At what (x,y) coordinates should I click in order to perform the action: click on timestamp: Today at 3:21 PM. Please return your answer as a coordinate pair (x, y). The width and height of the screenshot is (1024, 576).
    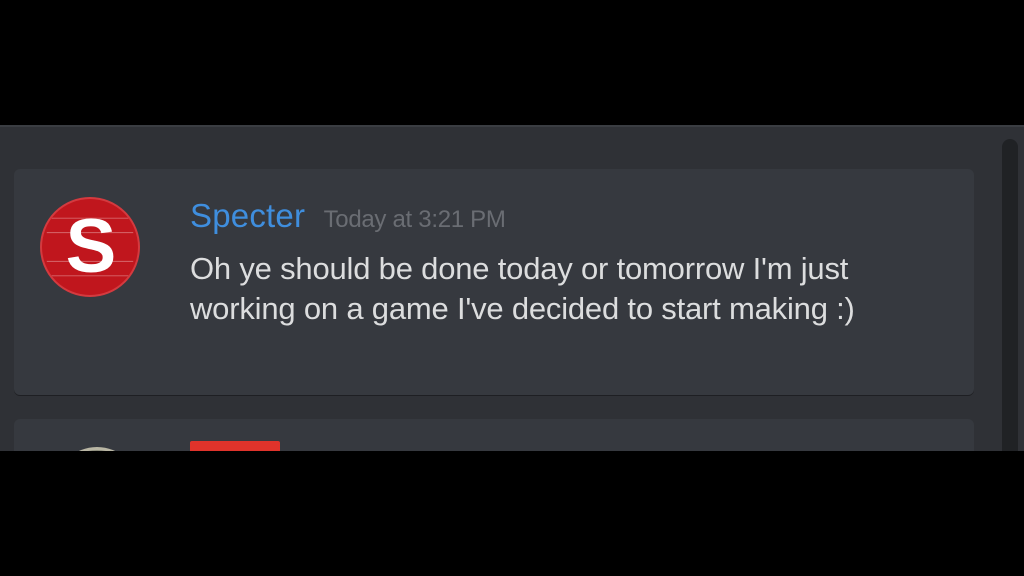
    Looking at the image, I should click on (414, 219).